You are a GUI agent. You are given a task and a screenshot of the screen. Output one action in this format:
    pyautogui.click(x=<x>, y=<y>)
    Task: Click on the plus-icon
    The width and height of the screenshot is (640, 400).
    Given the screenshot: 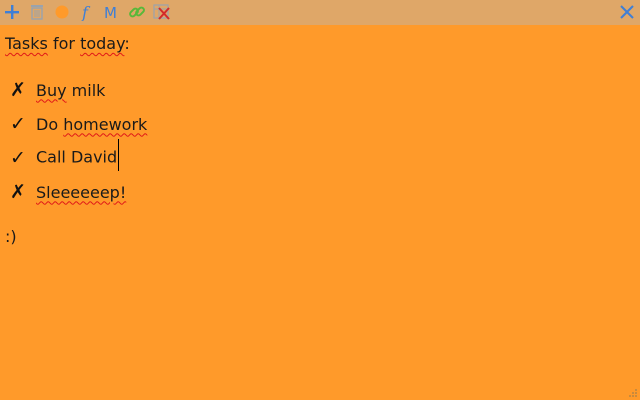 What is the action you would take?
    pyautogui.click(x=12, y=12)
    